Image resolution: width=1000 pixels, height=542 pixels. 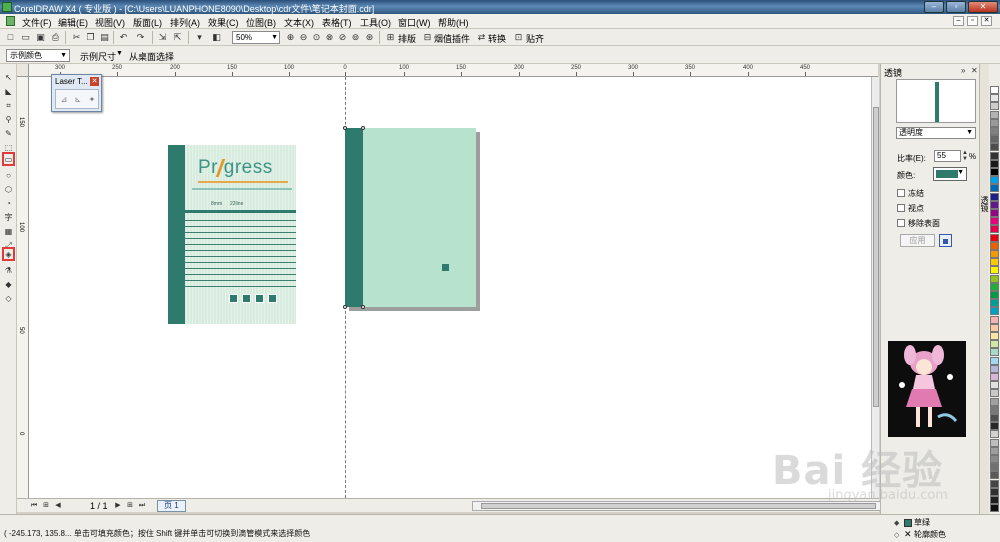 What do you see at coordinates (8, 299) in the screenshot?
I see `fill-tool-icon: ◇` at bounding box center [8, 299].